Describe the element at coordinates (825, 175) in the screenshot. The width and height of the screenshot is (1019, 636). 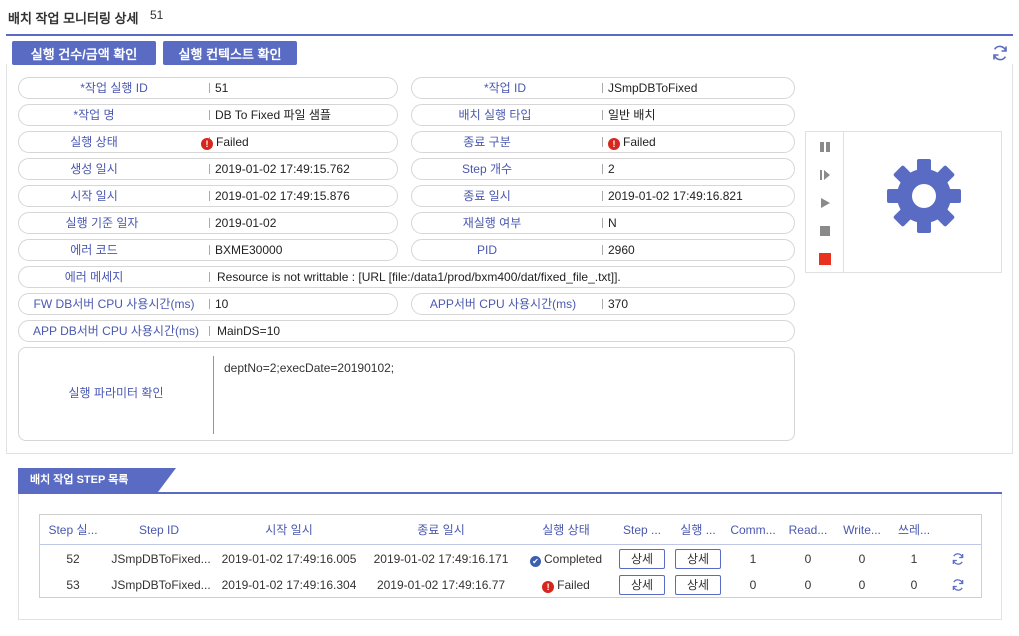
I see `step-forward-icon` at that location.